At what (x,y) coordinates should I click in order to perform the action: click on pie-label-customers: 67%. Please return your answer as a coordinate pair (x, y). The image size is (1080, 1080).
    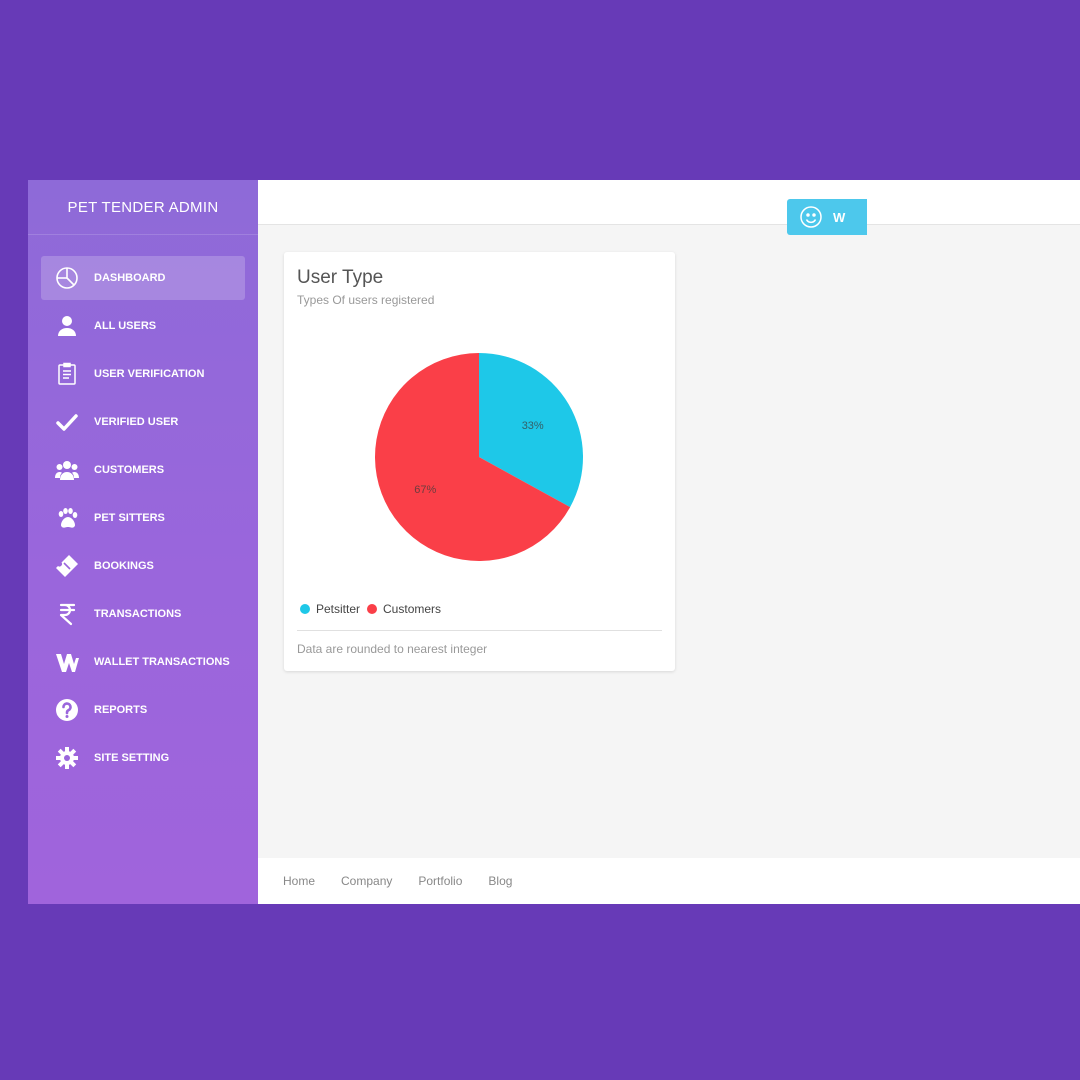
    Looking at the image, I should click on (425, 490).